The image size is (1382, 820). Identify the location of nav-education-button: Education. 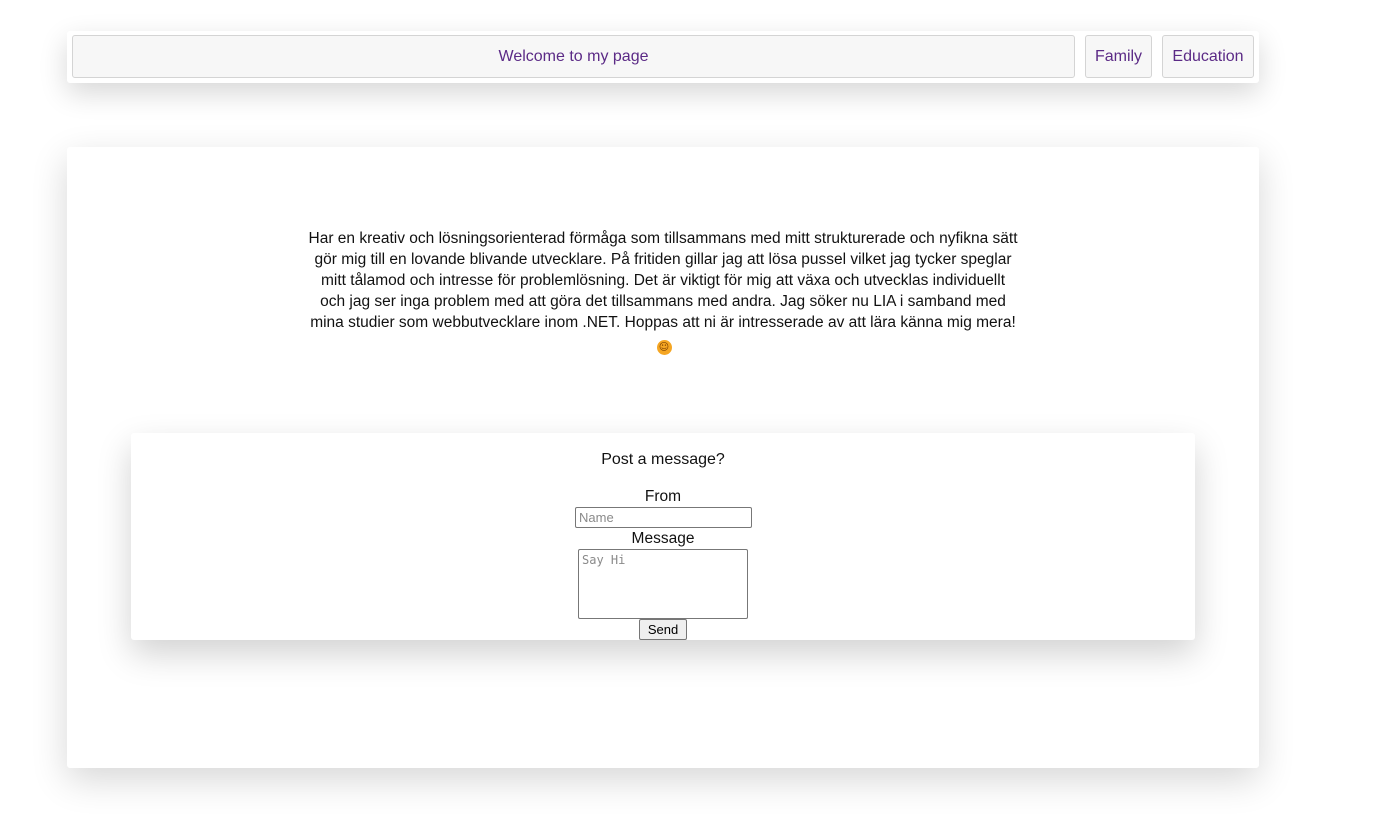
(1208, 56).